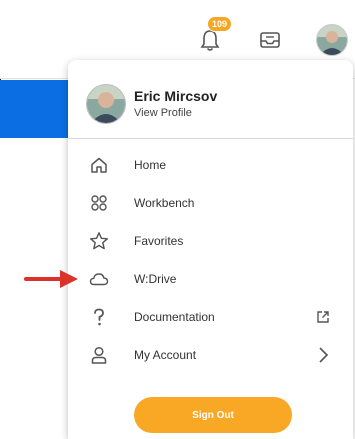  I want to click on question-icon, so click(99, 317).